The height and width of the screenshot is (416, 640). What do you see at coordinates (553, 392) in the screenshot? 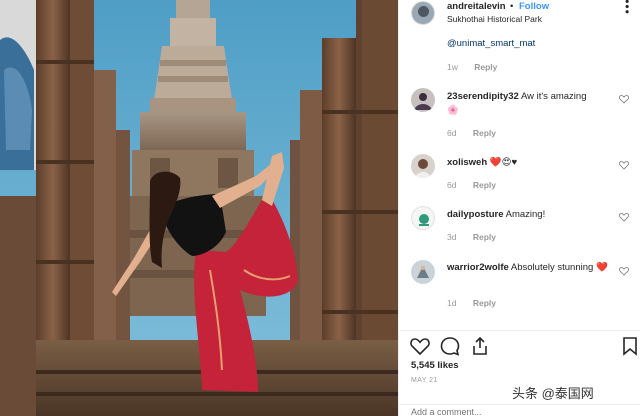
I see `watermark-label: 头条 @泰国网` at bounding box center [553, 392].